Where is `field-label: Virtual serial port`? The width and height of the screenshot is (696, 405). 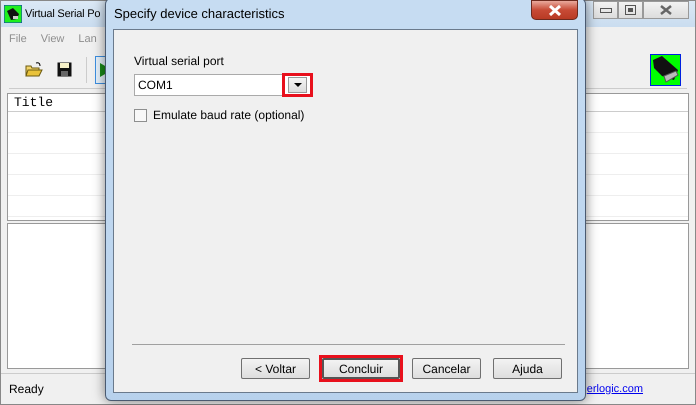
field-label: Virtual serial port is located at coordinates (179, 61).